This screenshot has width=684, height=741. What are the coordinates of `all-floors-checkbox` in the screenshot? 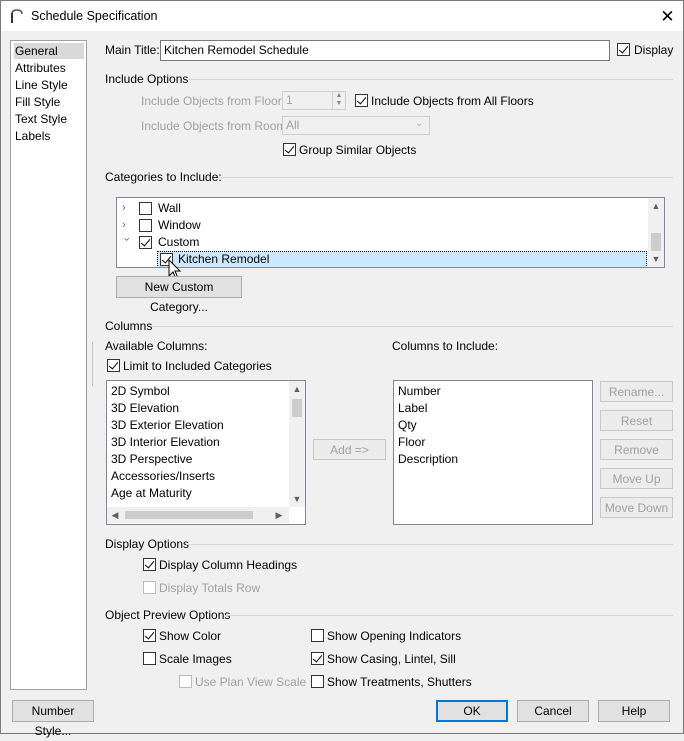 It's located at (361, 100).